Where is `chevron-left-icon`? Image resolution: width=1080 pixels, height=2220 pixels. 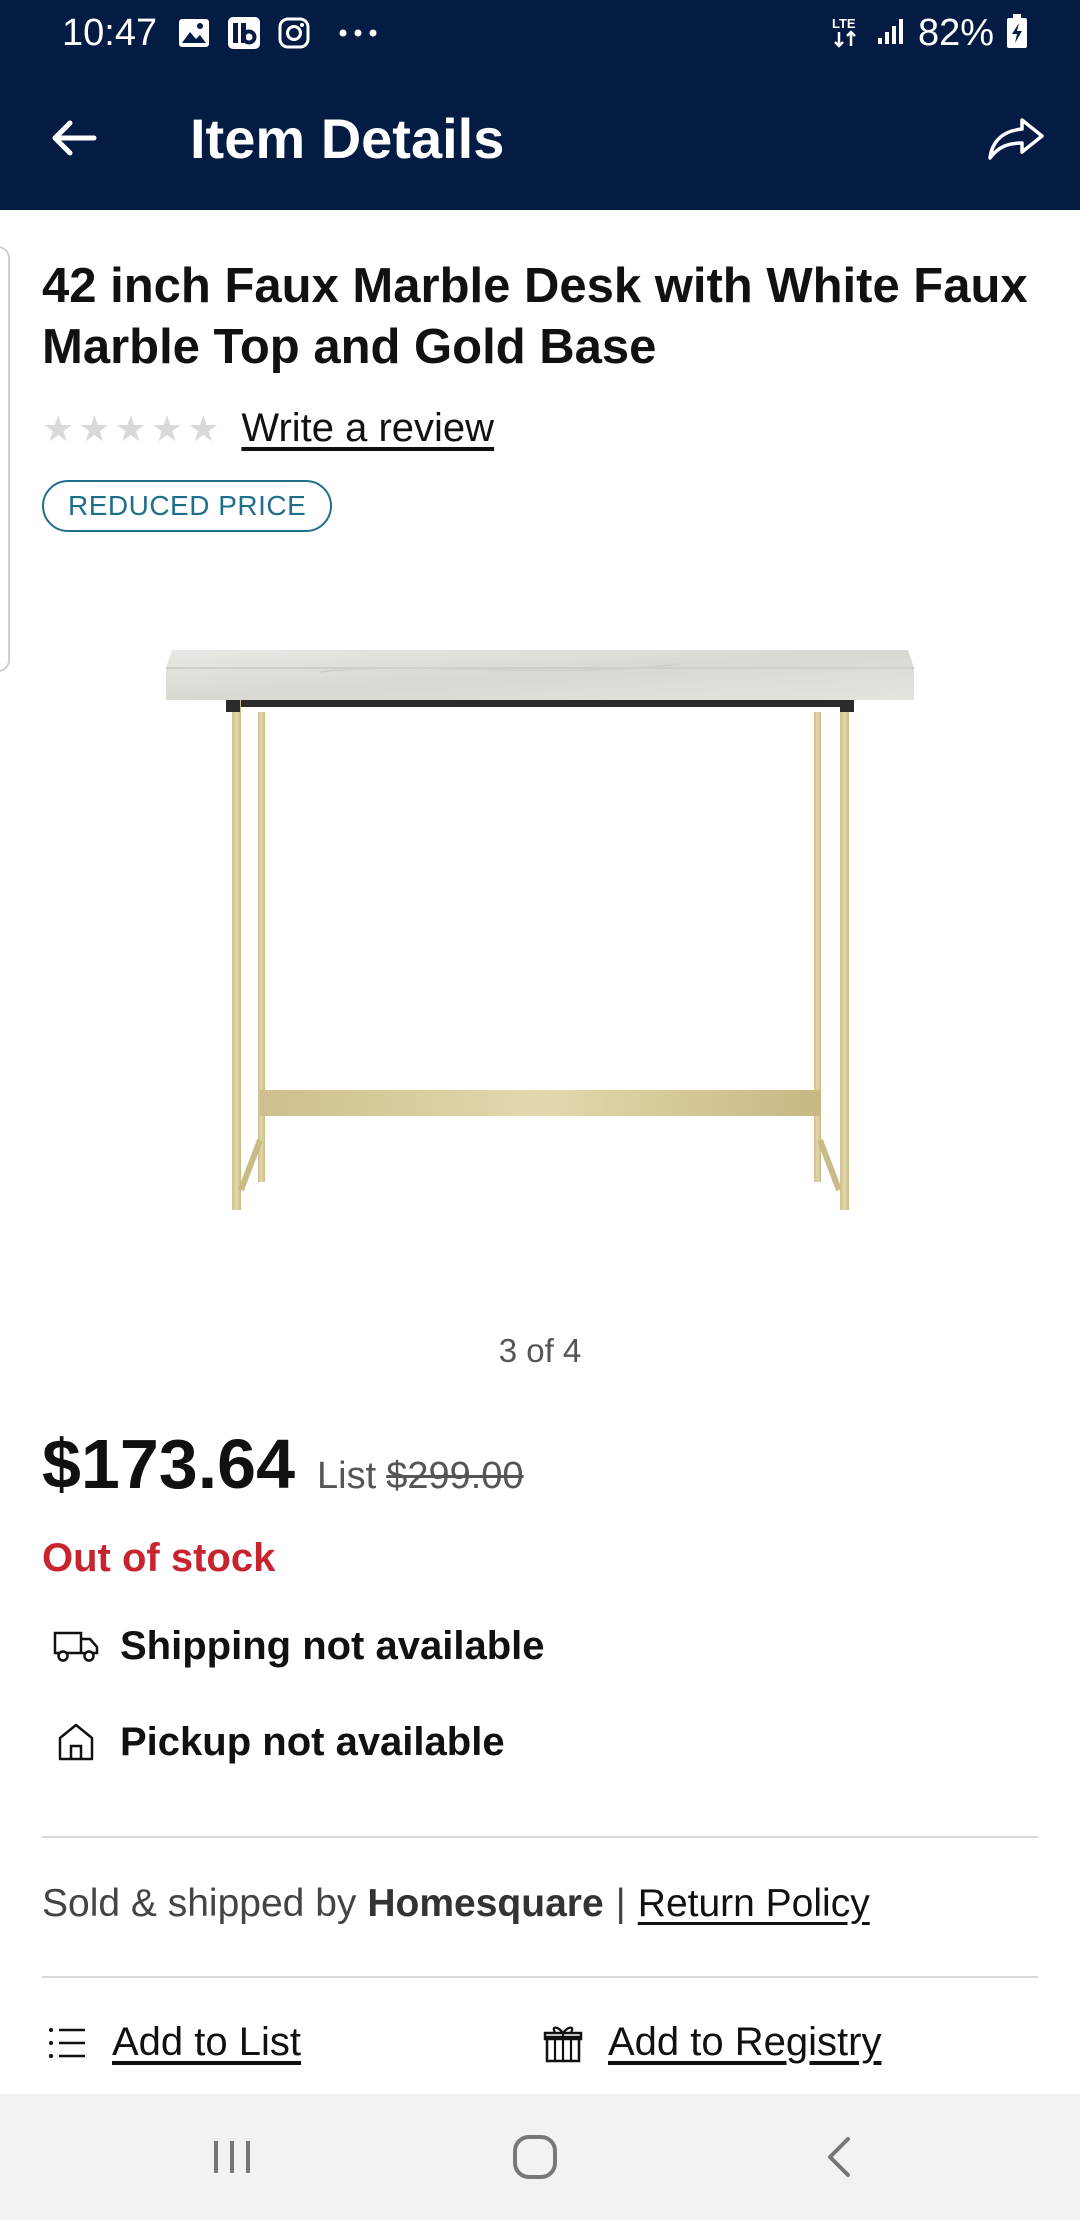 chevron-left-icon is located at coordinates (839, 2157).